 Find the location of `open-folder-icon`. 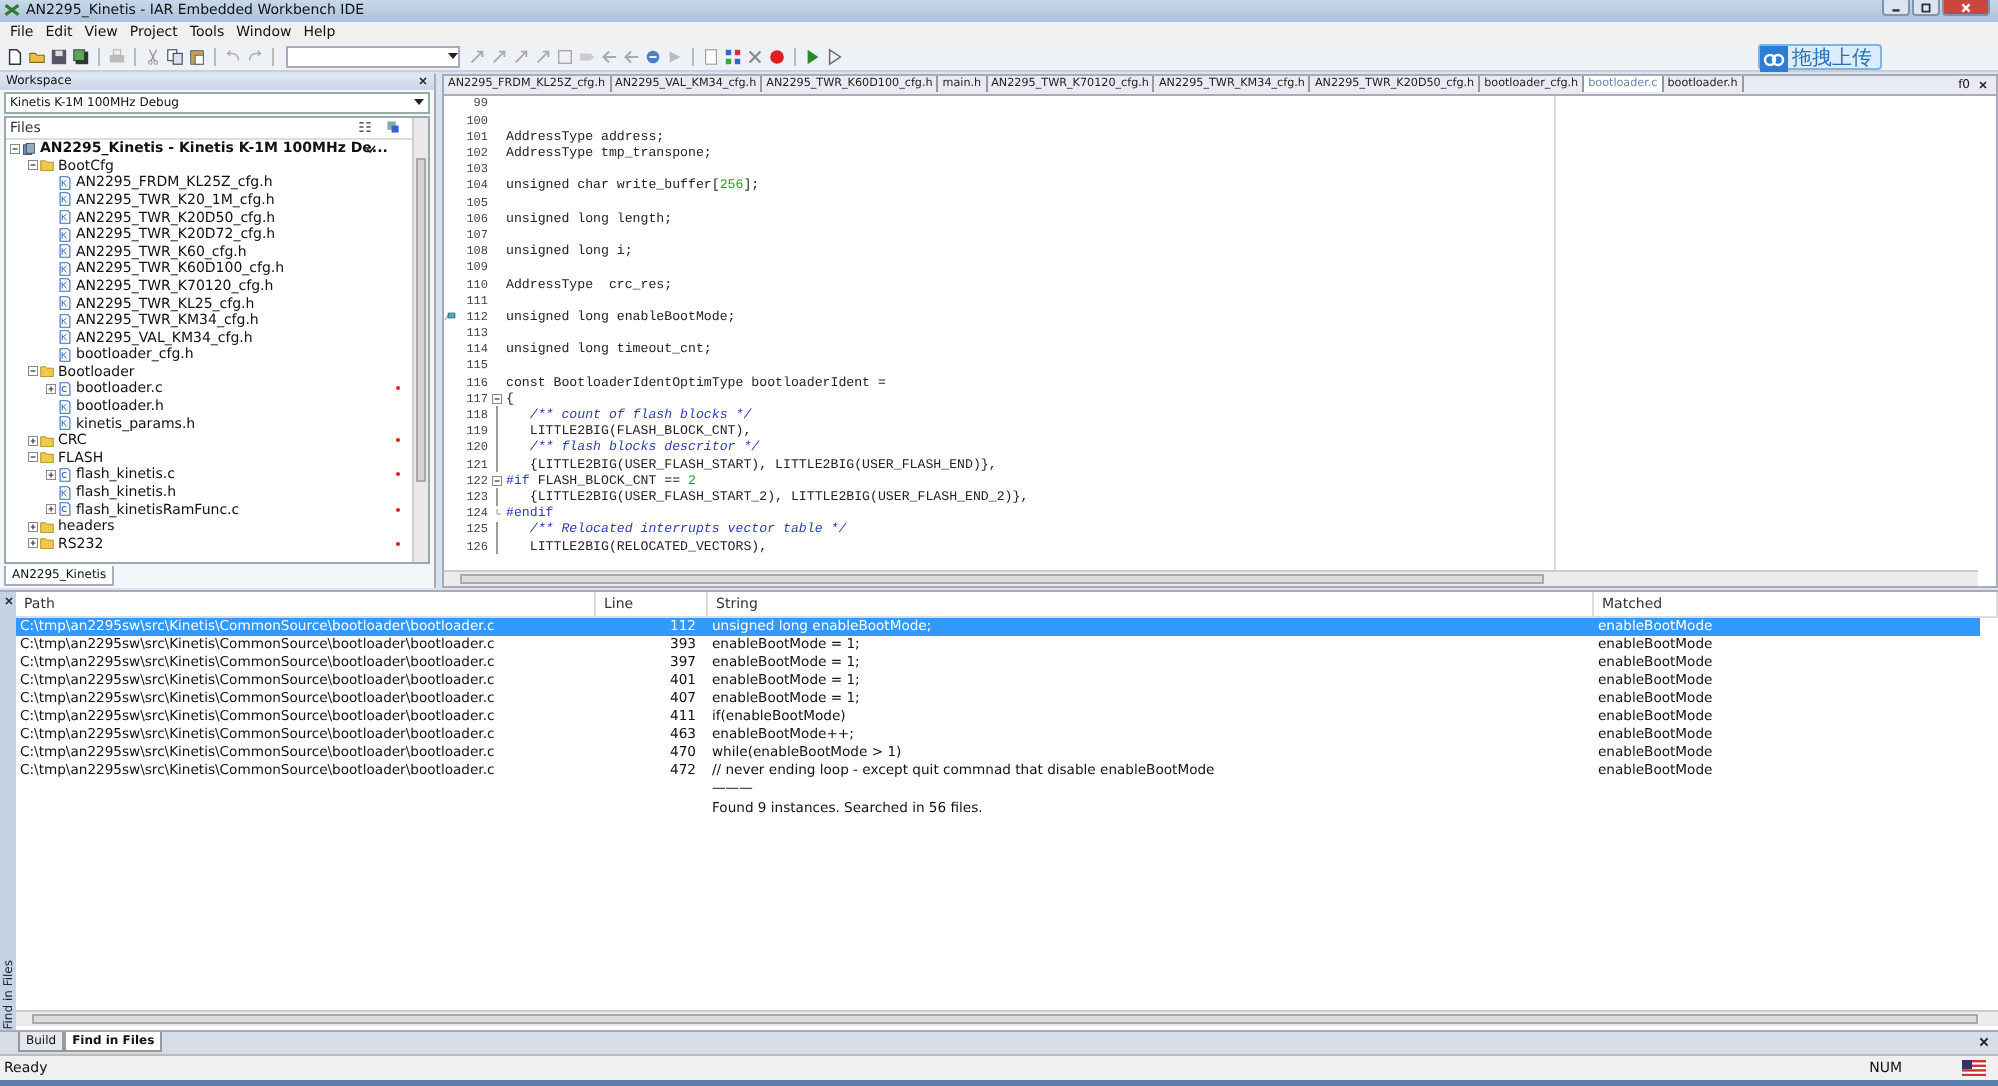

open-folder-icon is located at coordinates (37, 56).